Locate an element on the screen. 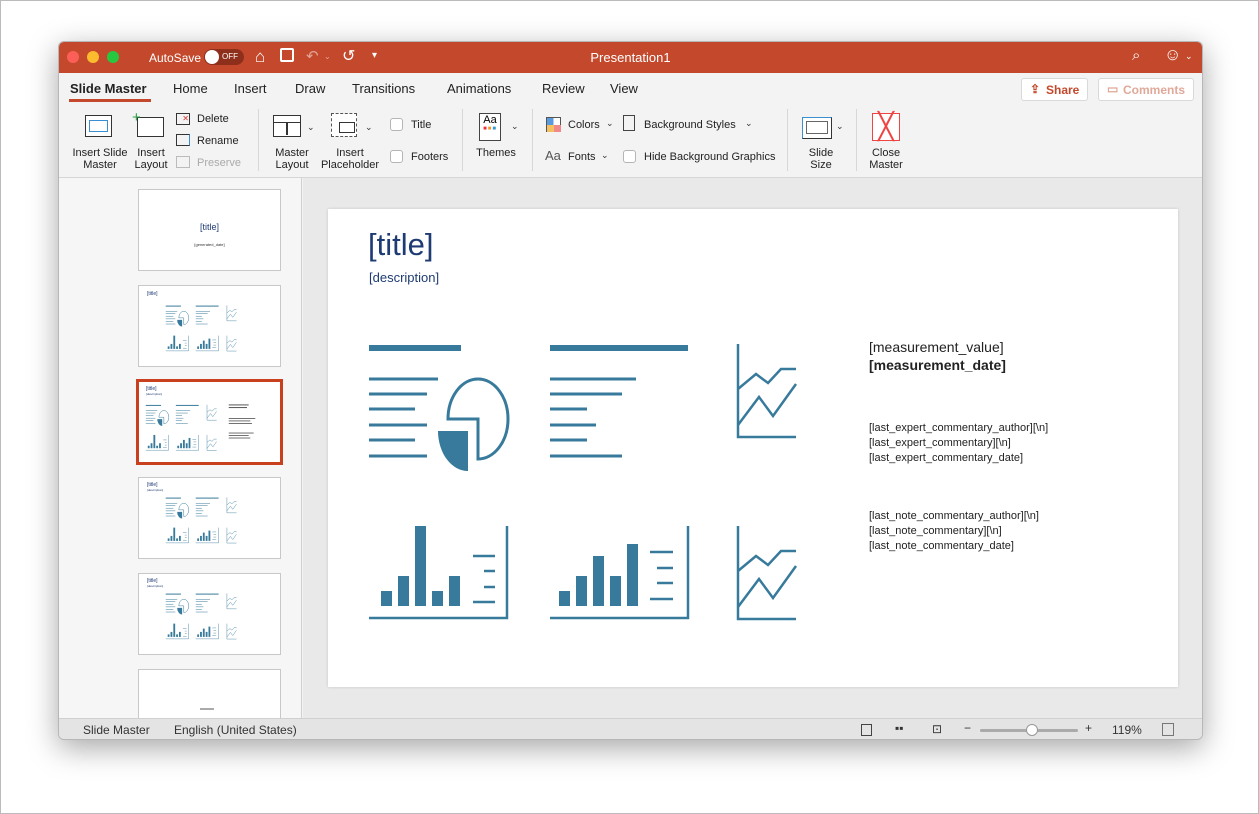  fonts-chevron-icon: ⌄ is located at coordinates (605, 155).